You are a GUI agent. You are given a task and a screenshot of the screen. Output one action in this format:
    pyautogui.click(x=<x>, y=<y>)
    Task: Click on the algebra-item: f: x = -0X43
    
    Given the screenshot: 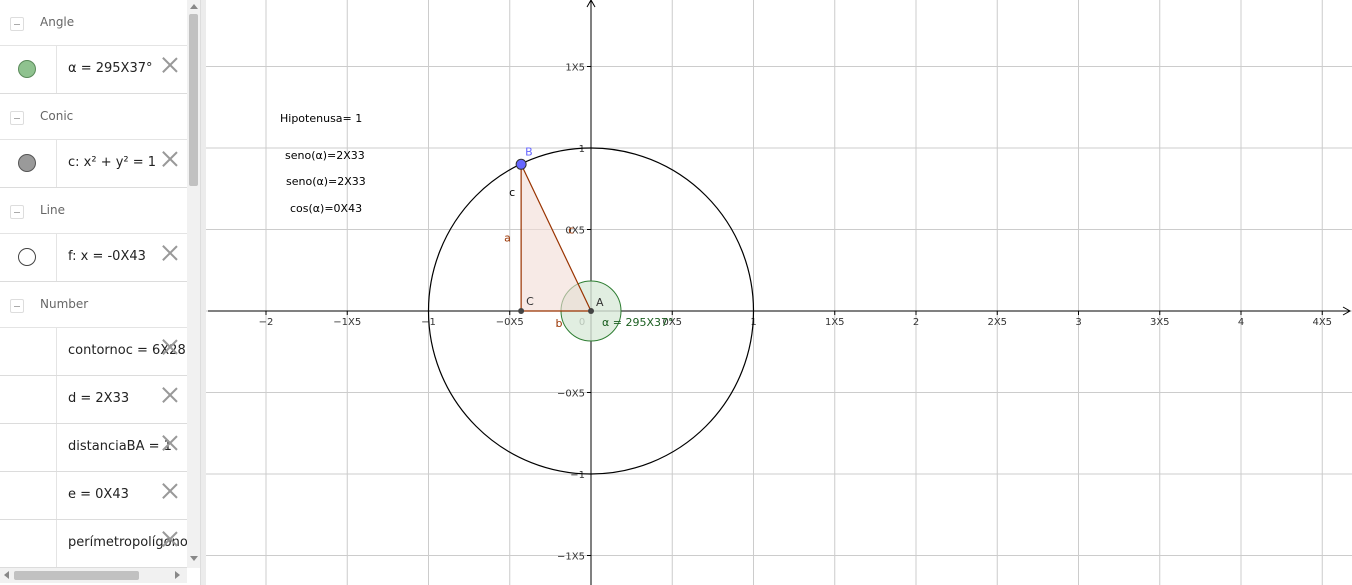 What is the action you would take?
    pyautogui.click(x=93, y=258)
    